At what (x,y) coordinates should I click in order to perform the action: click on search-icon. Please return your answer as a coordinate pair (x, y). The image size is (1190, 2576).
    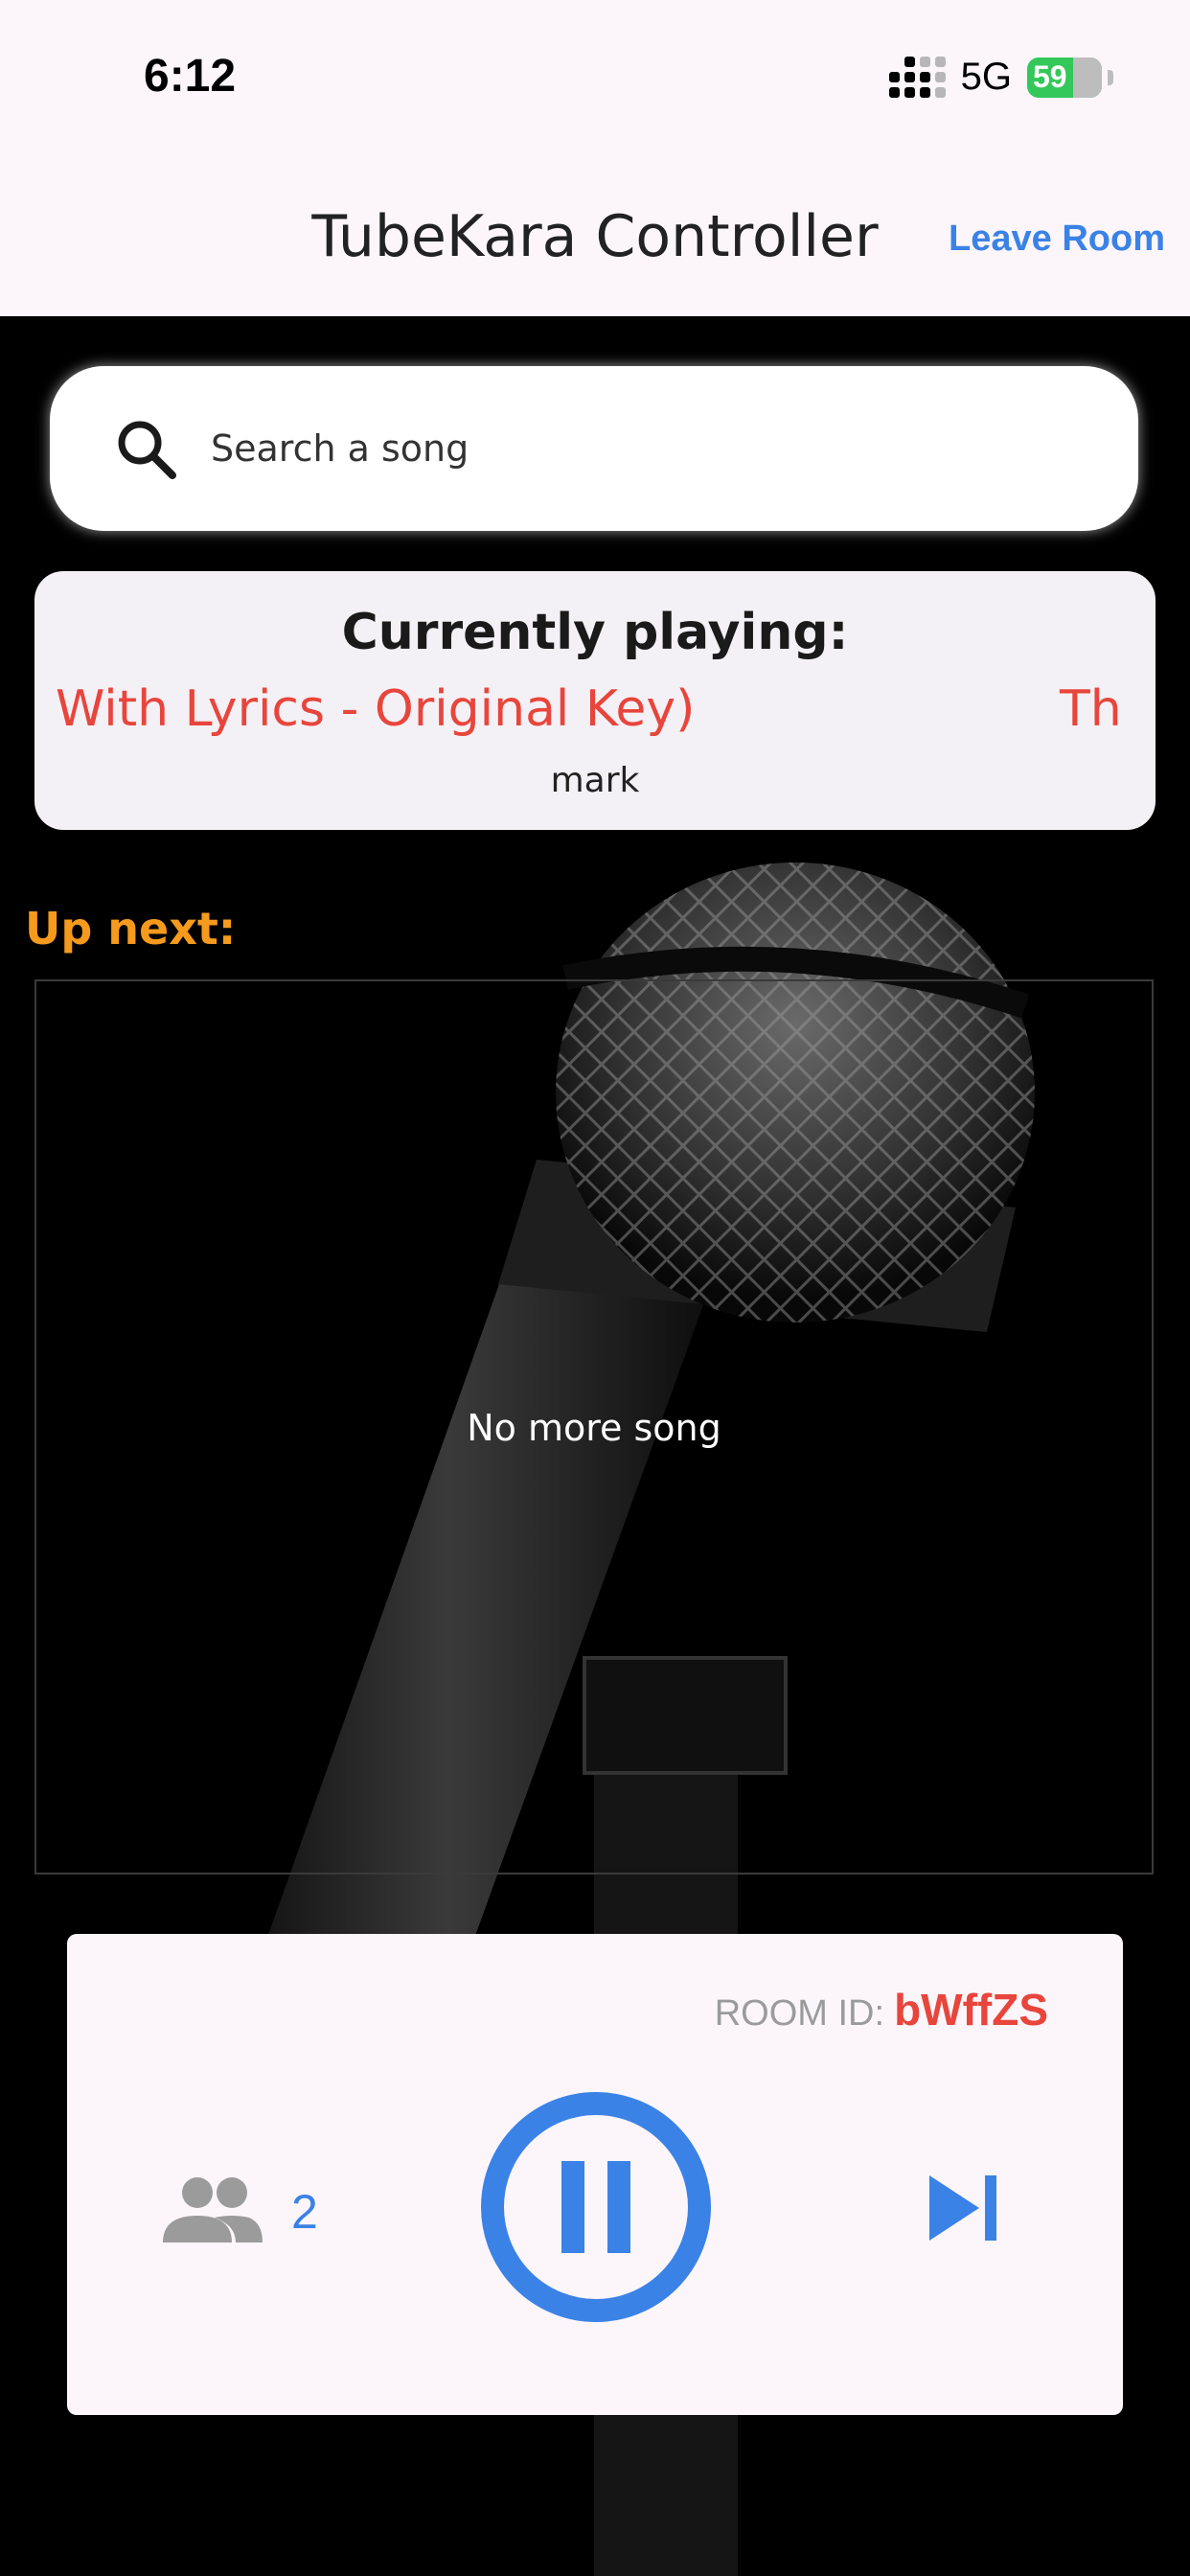
    Looking at the image, I should click on (147, 450).